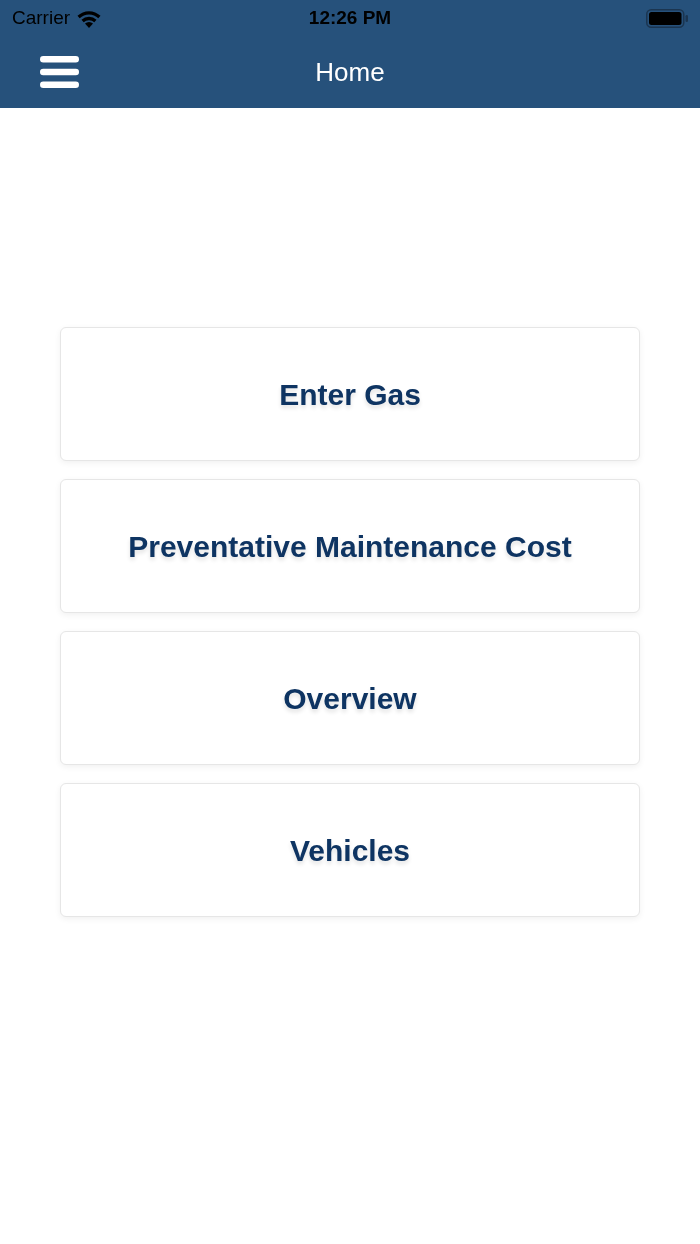 Image resolution: width=700 pixels, height=1244 pixels. What do you see at coordinates (350, 698) in the screenshot?
I see `menu-card-button: Overview` at bounding box center [350, 698].